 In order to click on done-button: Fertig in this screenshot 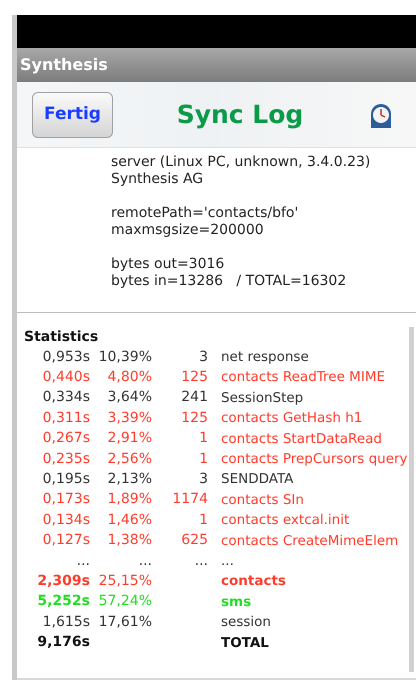, I will do `click(72, 115)`.